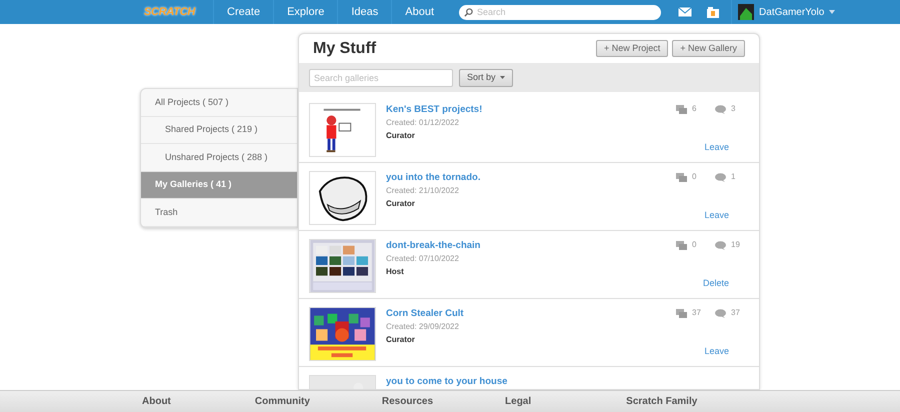 This screenshot has width=900, height=412. Describe the element at coordinates (469, 12) in the screenshot. I see `search-icon` at that location.